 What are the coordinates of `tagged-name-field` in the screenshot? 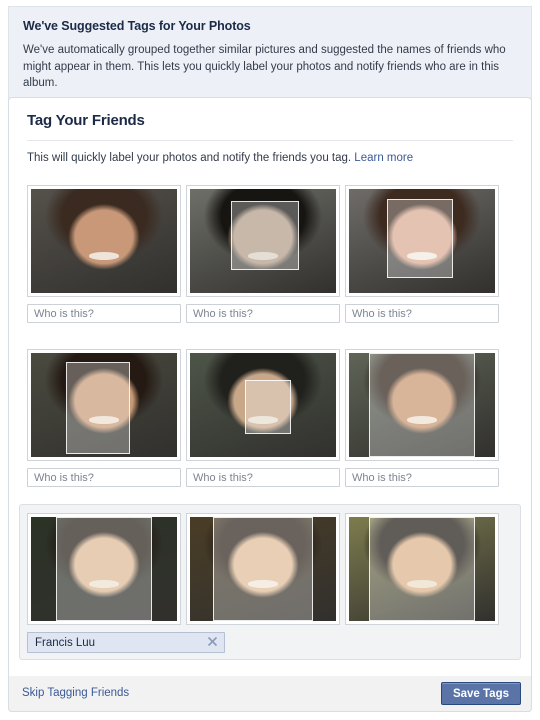 It's located at (126, 642).